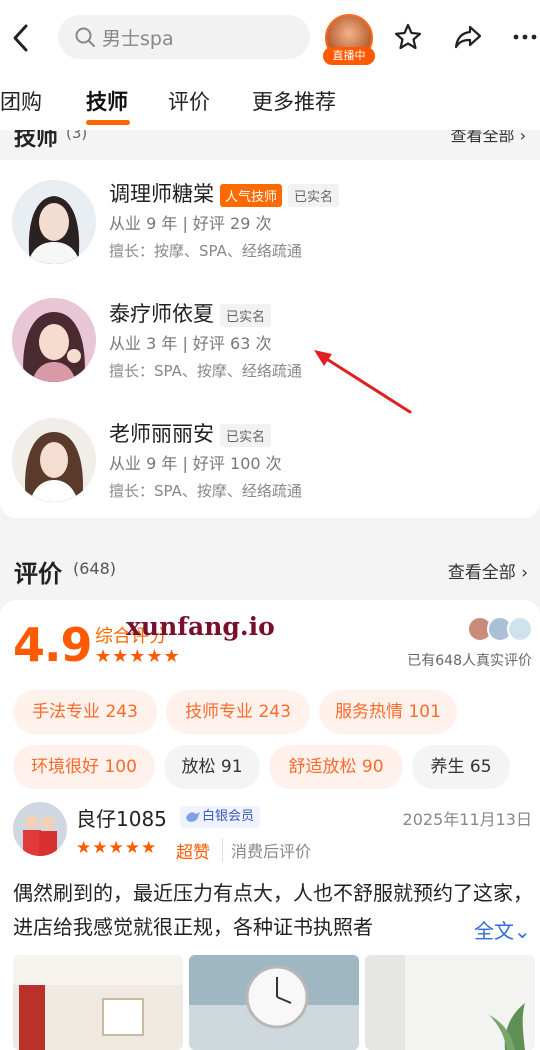  I want to click on annotation-arrow-icon, so click(363, 382).